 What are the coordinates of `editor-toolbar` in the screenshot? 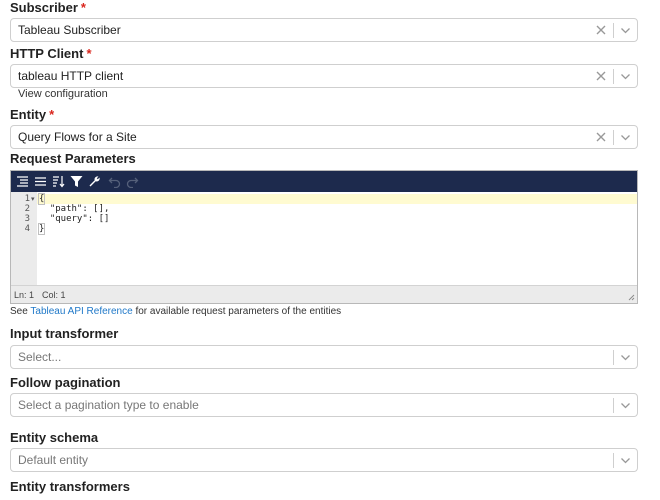 It's located at (324, 181).